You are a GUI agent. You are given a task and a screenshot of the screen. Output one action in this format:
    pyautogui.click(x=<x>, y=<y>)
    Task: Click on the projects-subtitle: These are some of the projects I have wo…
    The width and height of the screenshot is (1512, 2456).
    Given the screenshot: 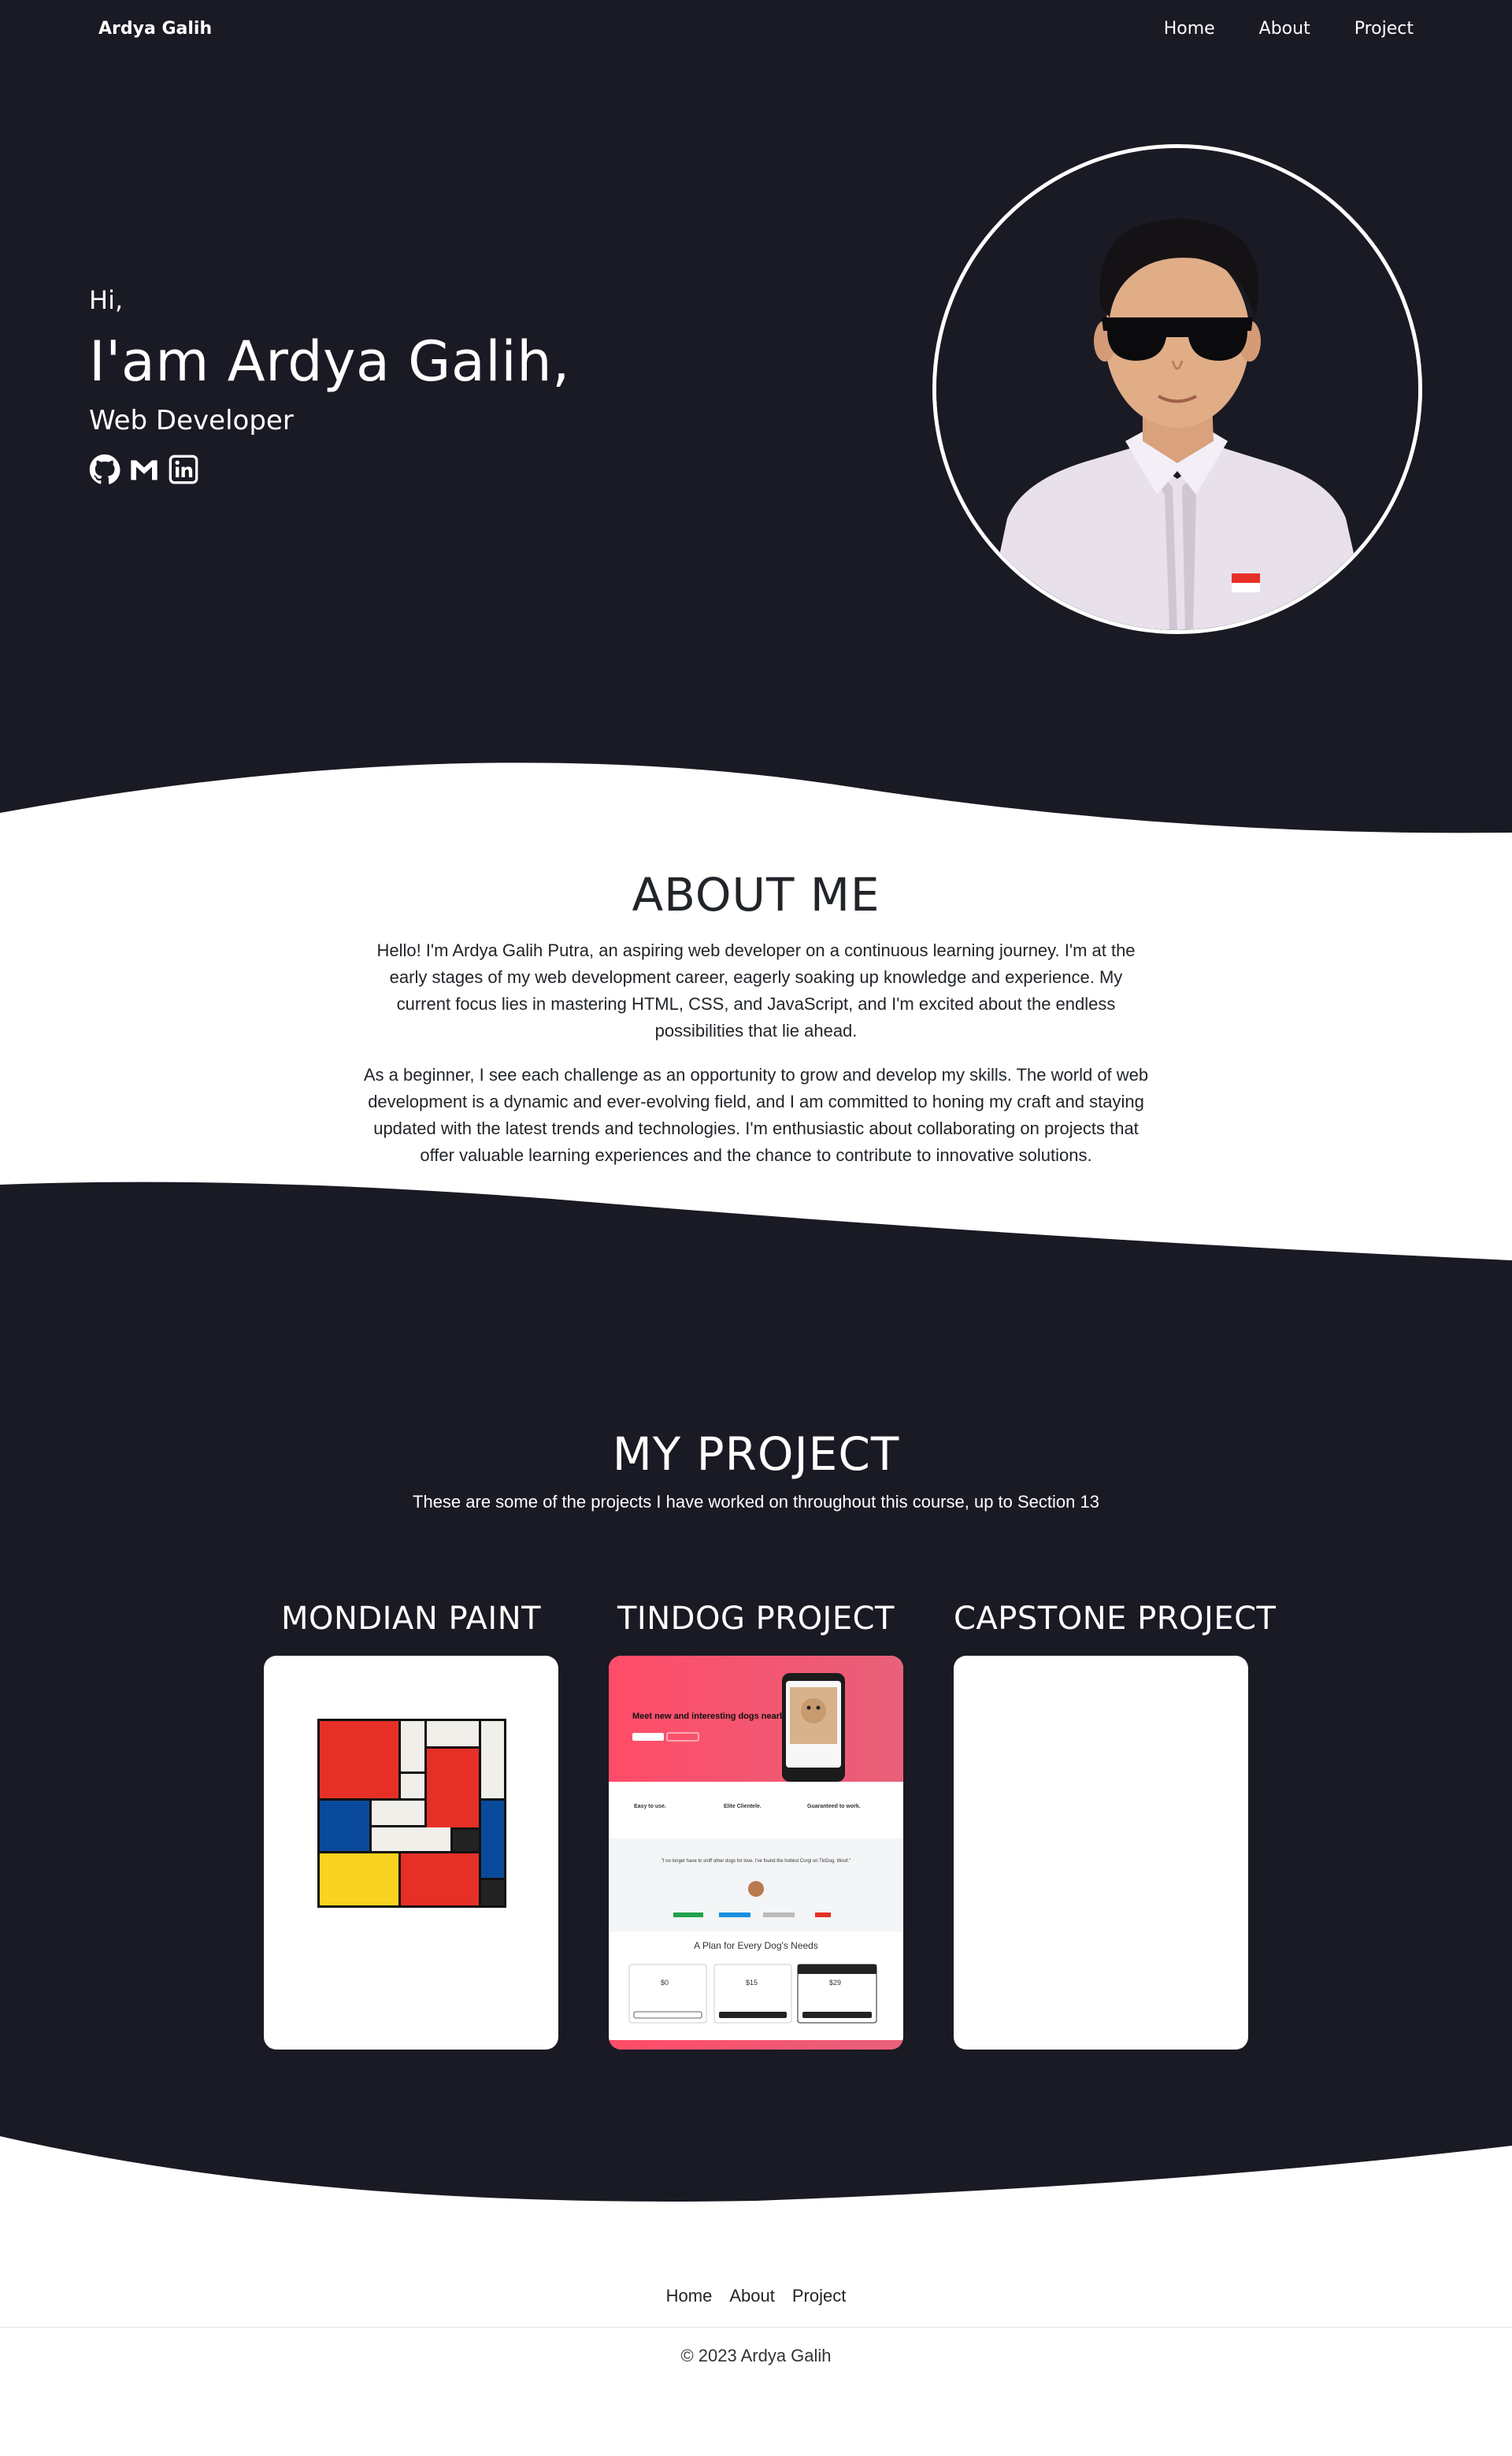 What is the action you would take?
    pyautogui.click(x=756, y=1502)
    